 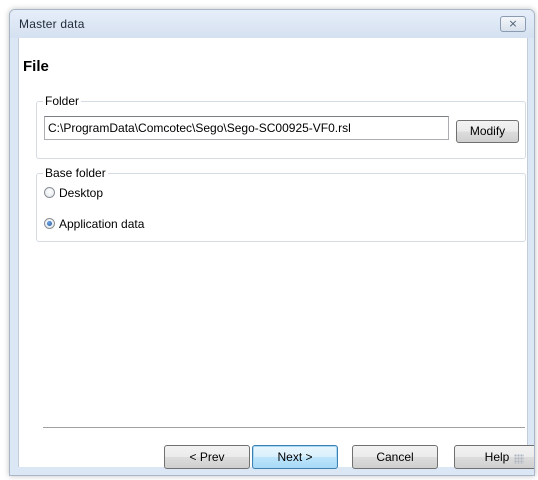 I want to click on modify-button: Modify, so click(x=487, y=131).